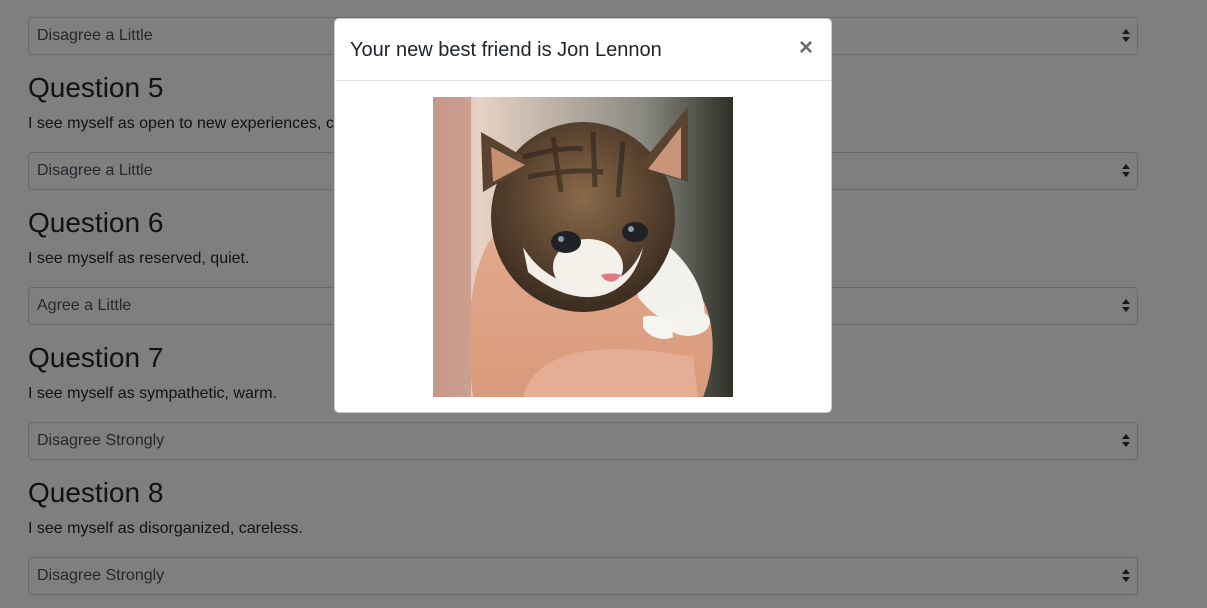  I want to click on kitten-image, so click(583, 247).